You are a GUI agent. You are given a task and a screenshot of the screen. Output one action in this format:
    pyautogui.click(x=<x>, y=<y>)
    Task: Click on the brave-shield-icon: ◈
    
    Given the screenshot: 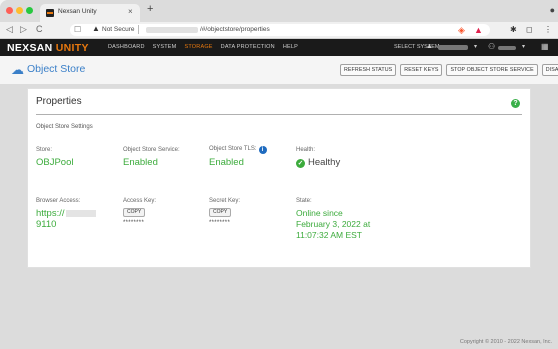 What is the action you would take?
    pyautogui.click(x=461, y=30)
    